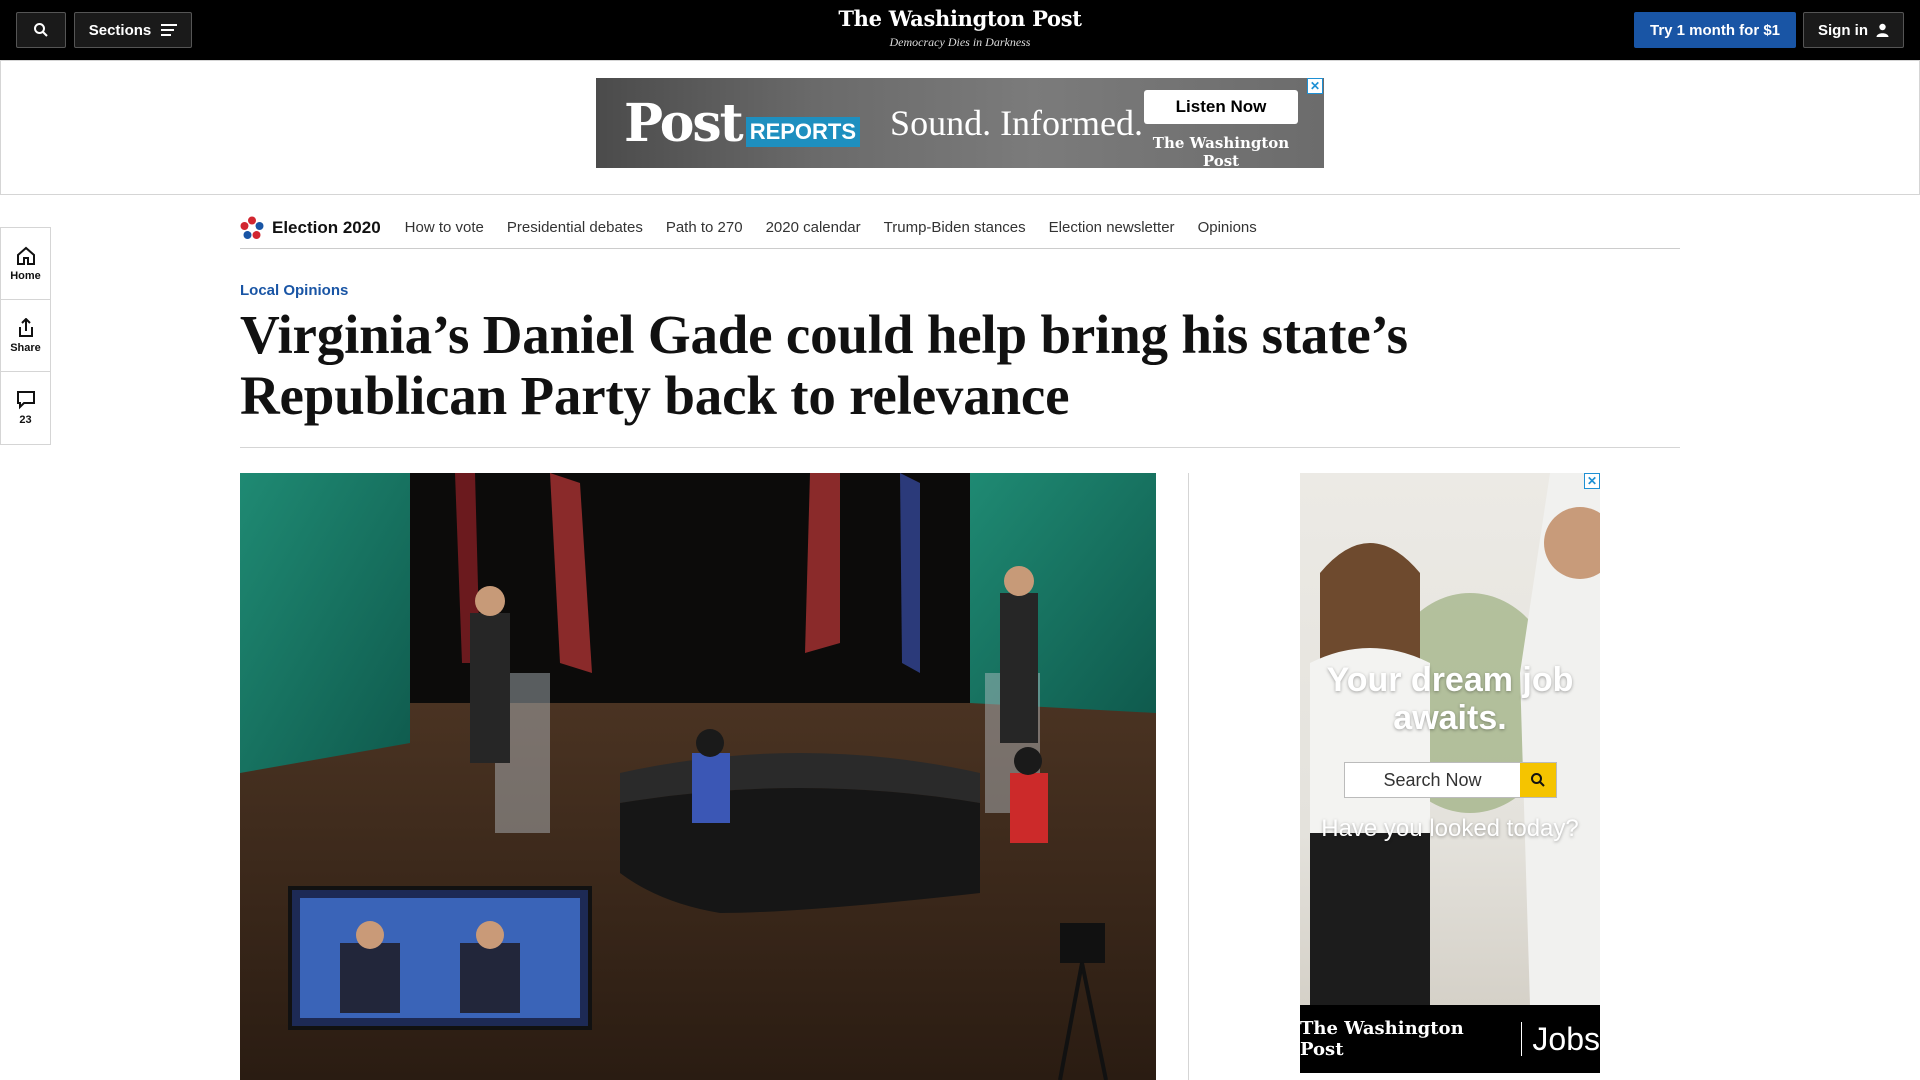 The image size is (1920, 1080). I want to click on site-logo: The Washington Post, so click(960, 18).